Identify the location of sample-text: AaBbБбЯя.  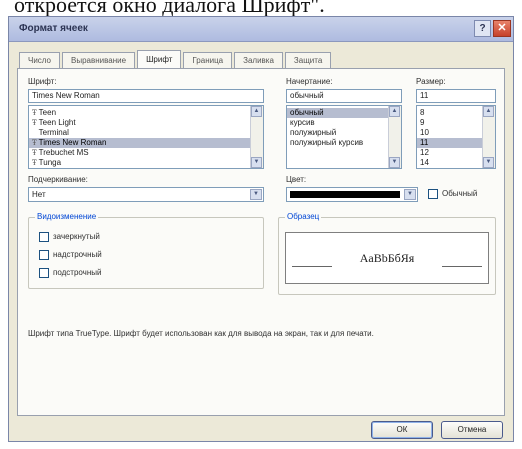
(387, 258).